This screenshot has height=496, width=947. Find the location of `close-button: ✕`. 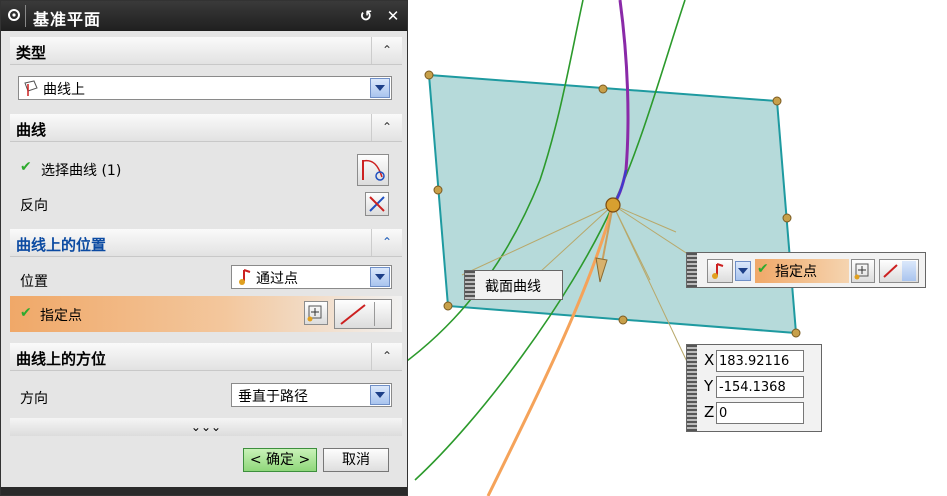

close-button: ✕ is located at coordinates (393, 16).